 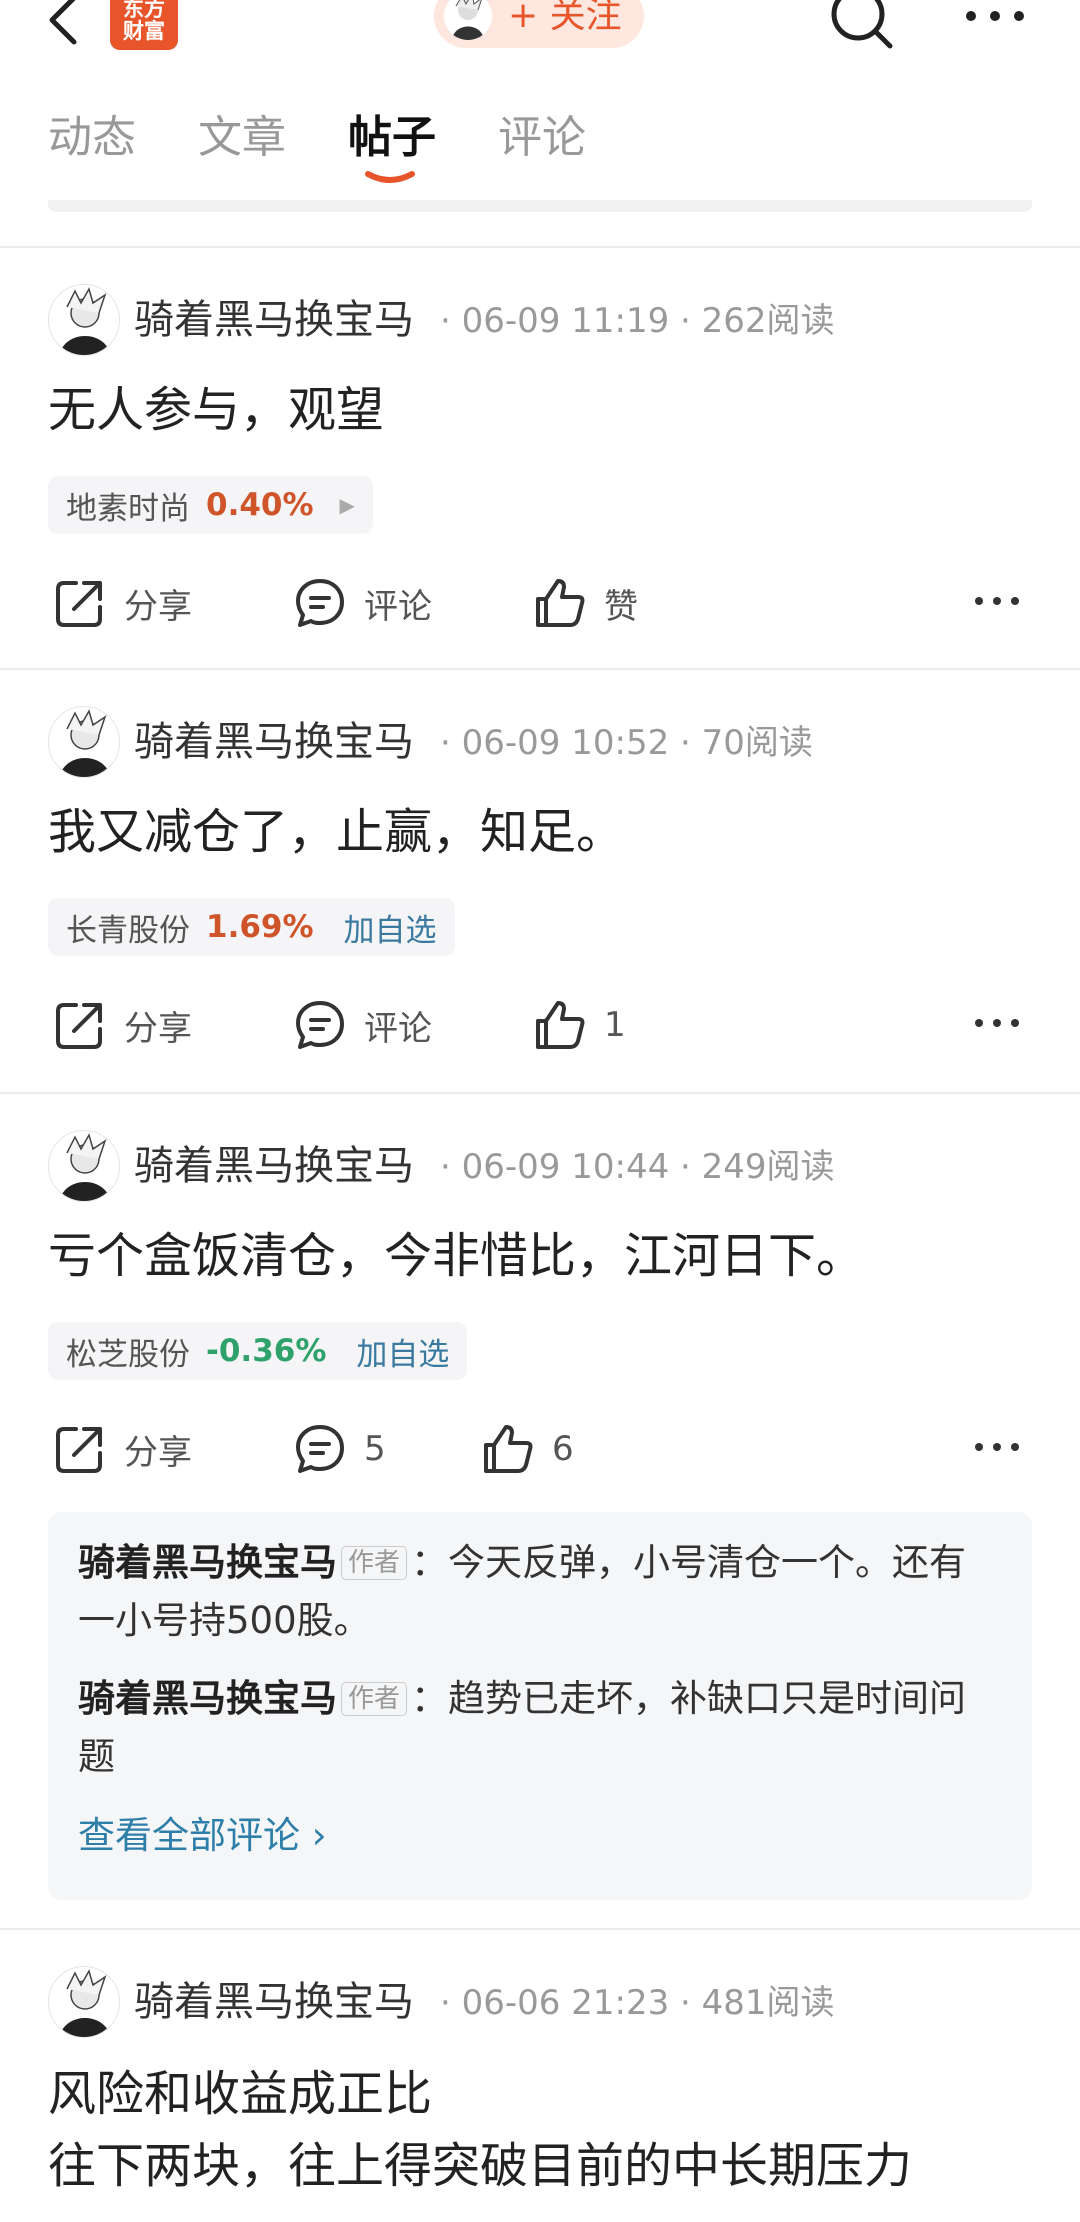 I want to click on comment-button: 5, so click(x=339, y=1449).